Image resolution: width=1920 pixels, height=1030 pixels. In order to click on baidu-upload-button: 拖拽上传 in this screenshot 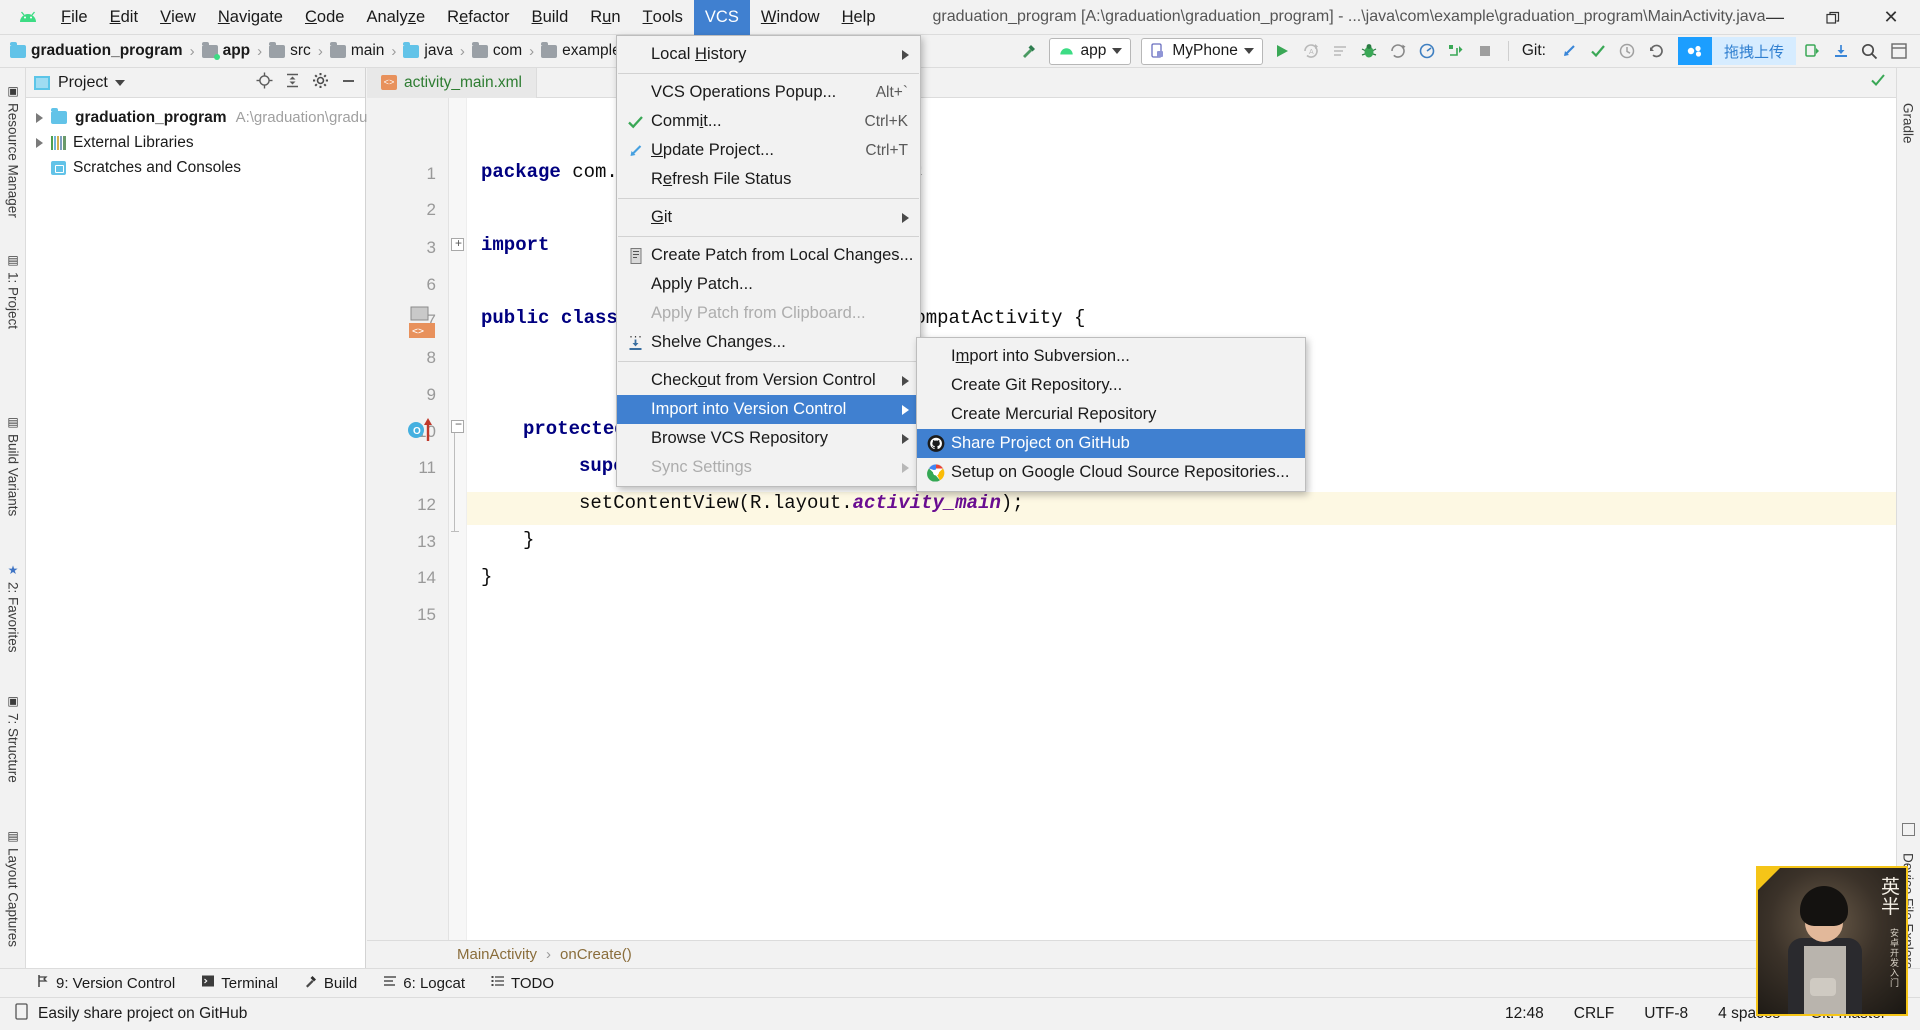, I will do `click(1736, 51)`.